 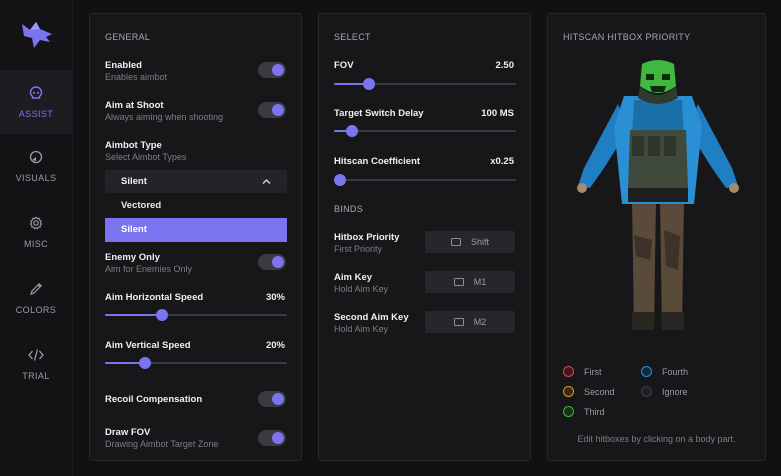 What do you see at coordinates (675, 371) in the screenshot?
I see `legend-fourth-label: Fourth` at bounding box center [675, 371].